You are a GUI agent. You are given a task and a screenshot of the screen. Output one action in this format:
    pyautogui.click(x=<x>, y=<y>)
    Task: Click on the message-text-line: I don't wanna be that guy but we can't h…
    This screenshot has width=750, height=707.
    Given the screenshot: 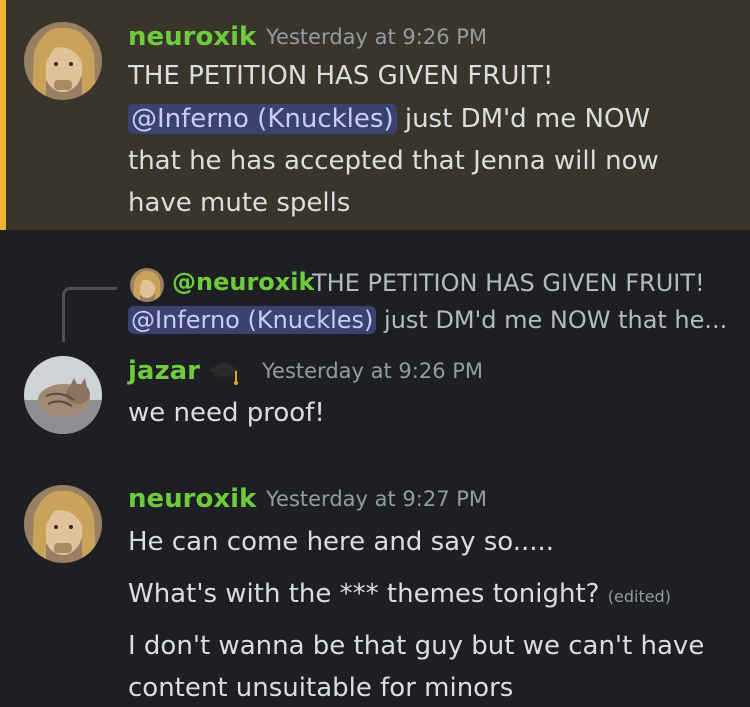 What is the action you would take?
    pyautogui.click(x=416, y=646)
    